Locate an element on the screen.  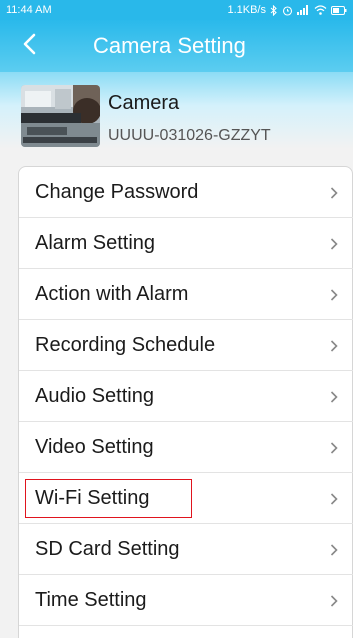
chevron-left-icon is located at coordinates (29, 46).